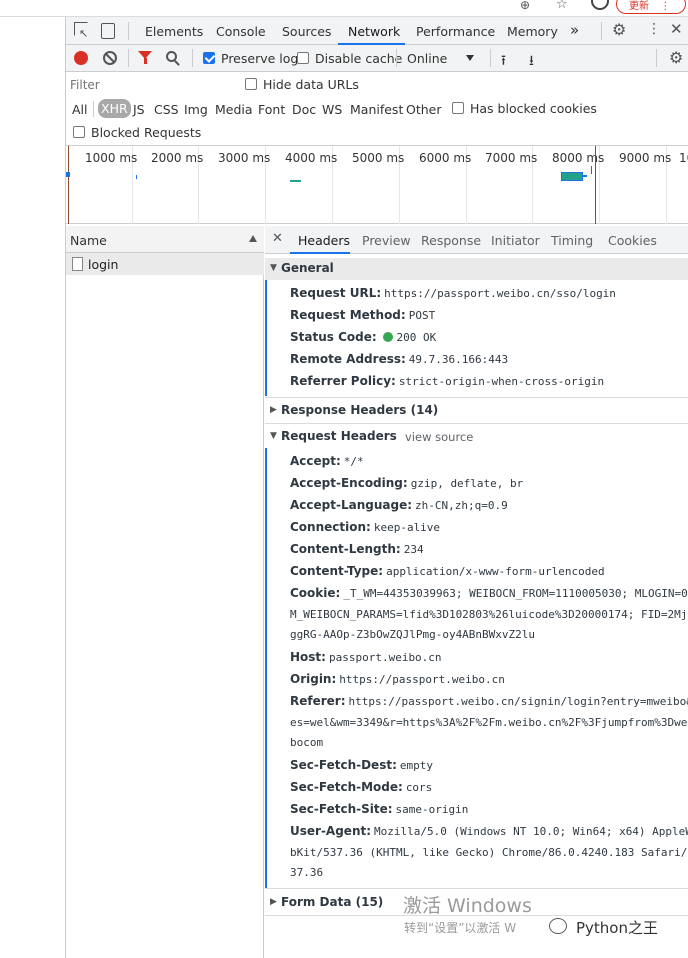  I want to click on header-value: strict-origin-when-cross-origin, so click(501, 381).